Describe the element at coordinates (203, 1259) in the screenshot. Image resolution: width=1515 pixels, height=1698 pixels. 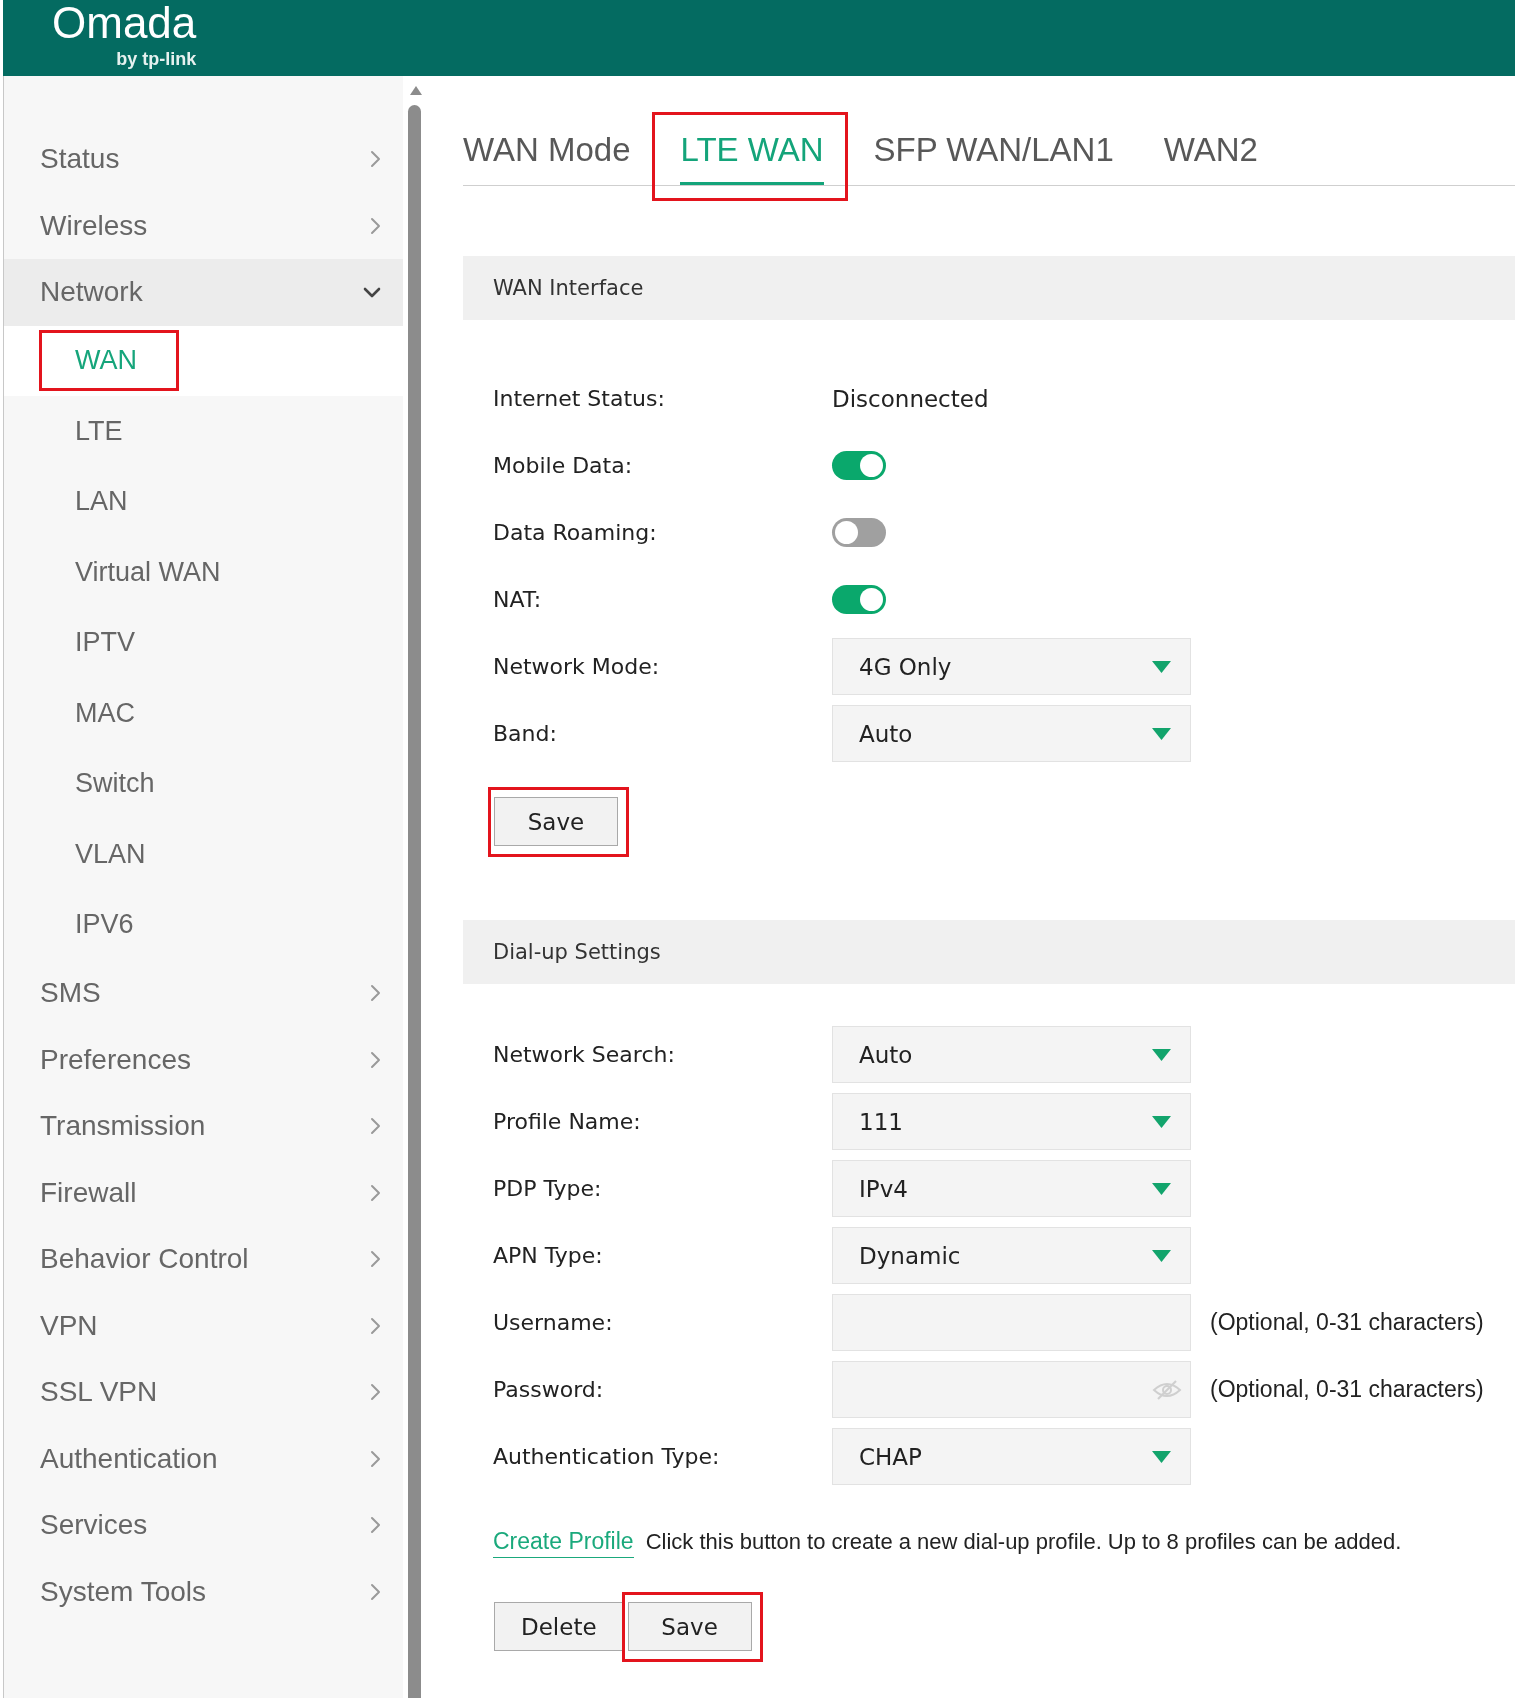
I see `sidebar-item: Behavior Control` at that location.